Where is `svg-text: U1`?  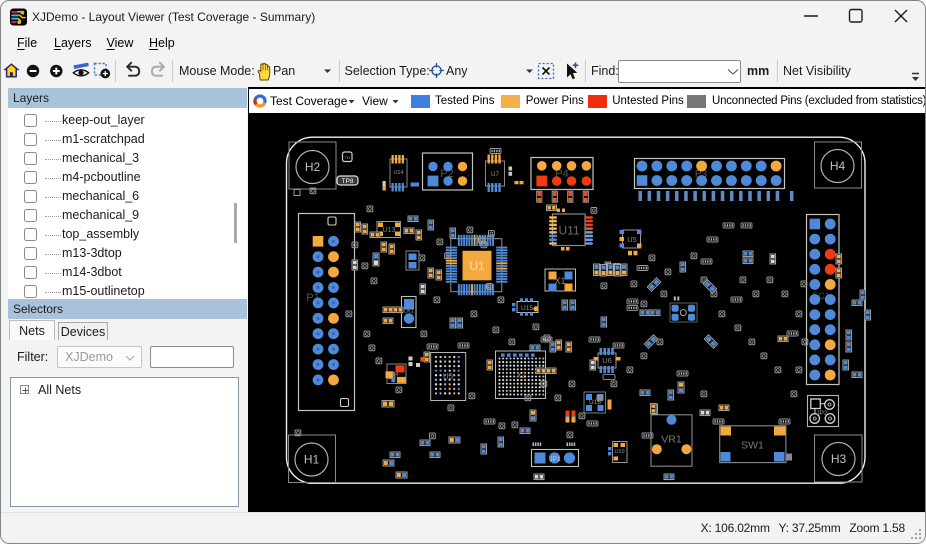 svg-text: U1 is located at coordinates (477, 266).